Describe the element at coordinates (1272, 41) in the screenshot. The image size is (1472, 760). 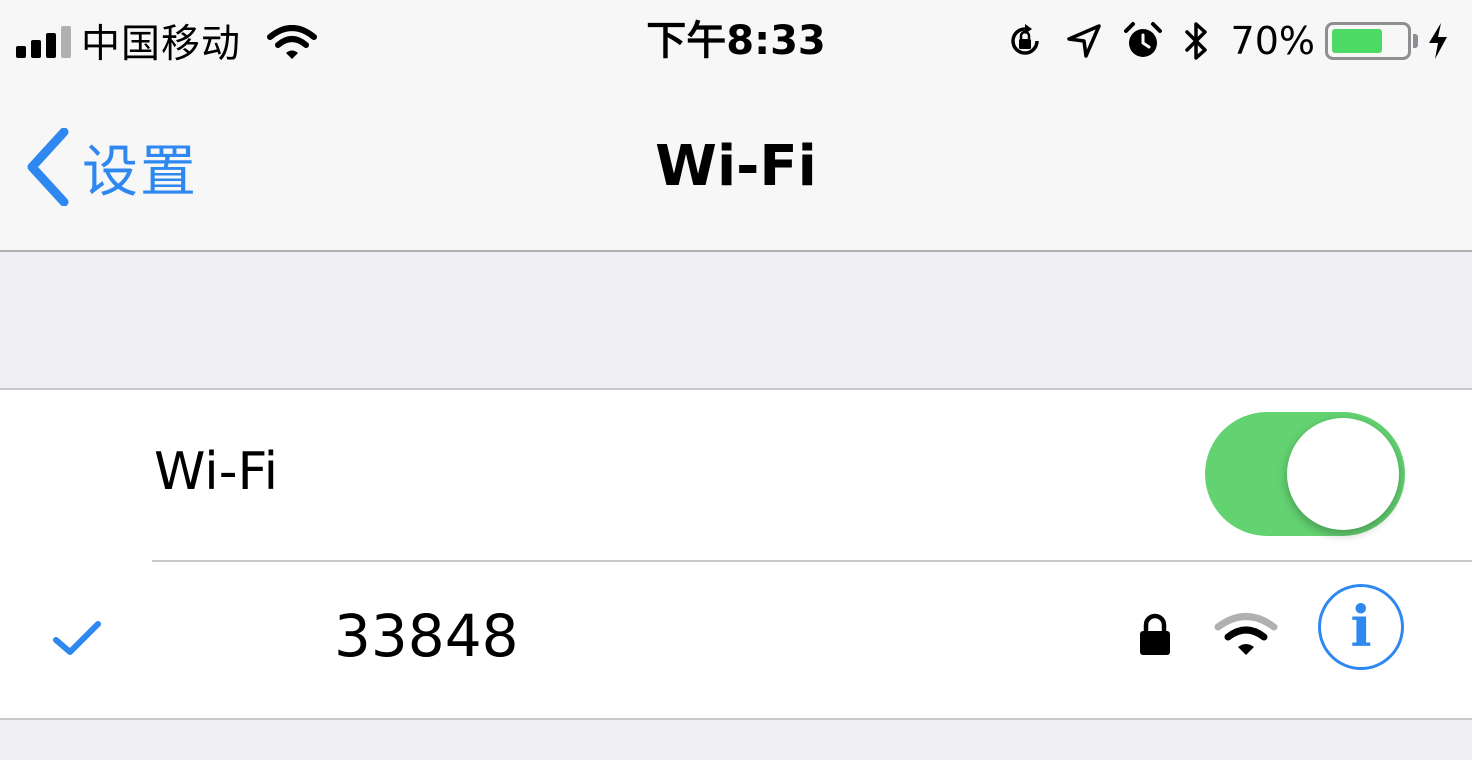
I see `battery-percentage: 70%` at that location.